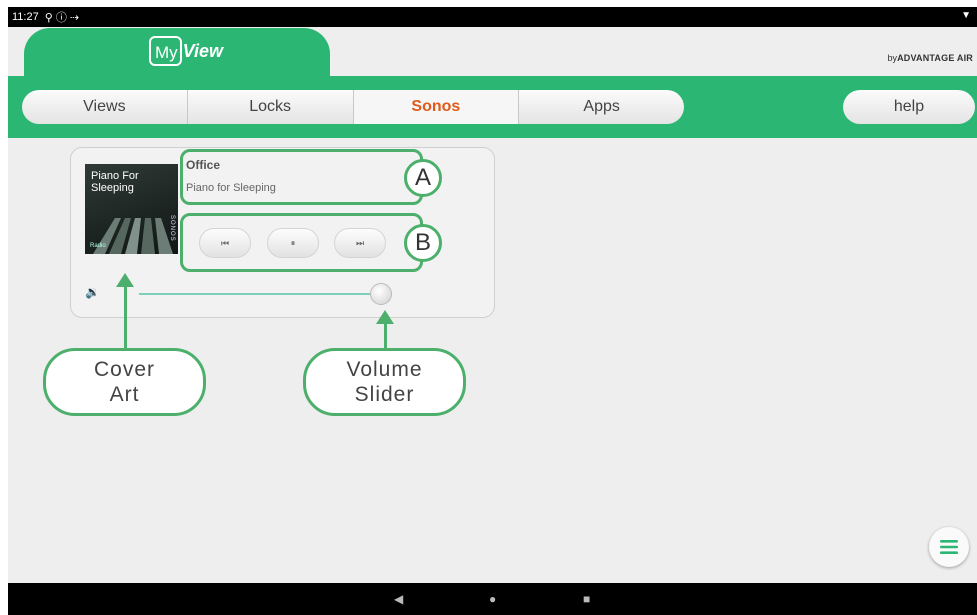  I want to click on nav-tabs: Views Locks Sonos Apps, so click(353, 107).